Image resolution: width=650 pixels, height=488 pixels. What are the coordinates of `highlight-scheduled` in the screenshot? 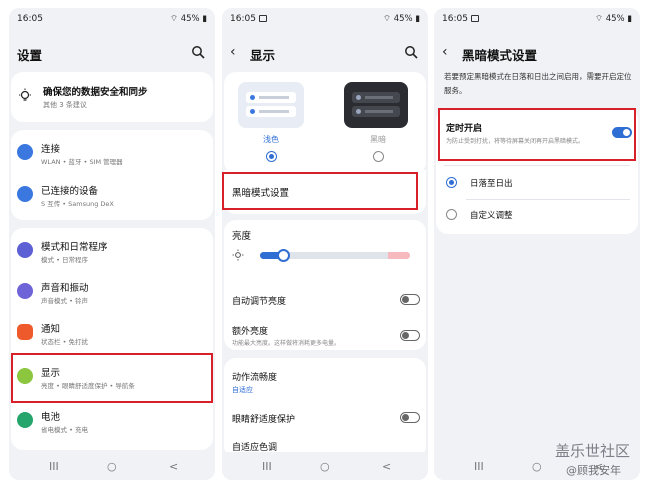 It's located at (537, 134).